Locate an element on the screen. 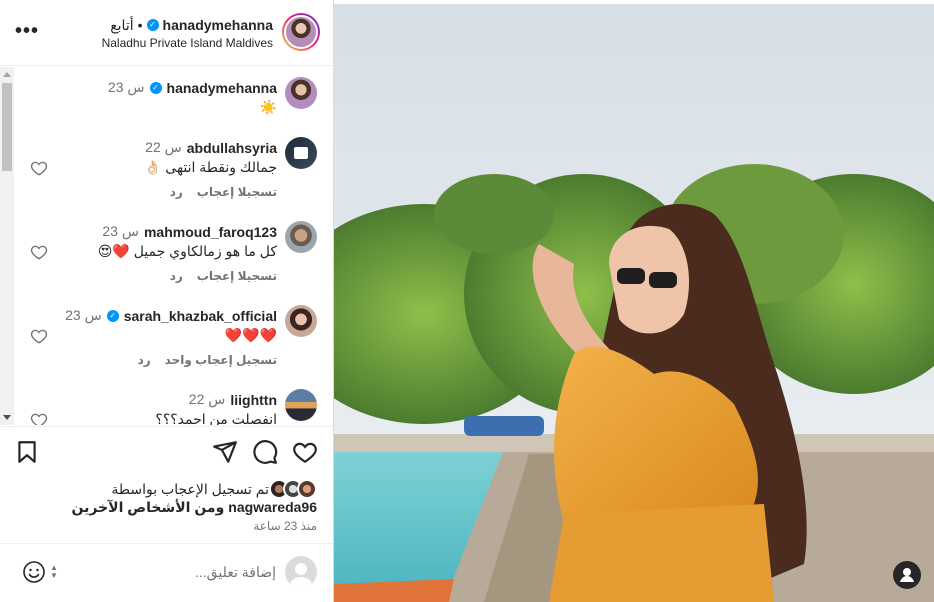  likes-row: تم تسجيل الإعجاب بواسطة is located at coordinates (214, 489).